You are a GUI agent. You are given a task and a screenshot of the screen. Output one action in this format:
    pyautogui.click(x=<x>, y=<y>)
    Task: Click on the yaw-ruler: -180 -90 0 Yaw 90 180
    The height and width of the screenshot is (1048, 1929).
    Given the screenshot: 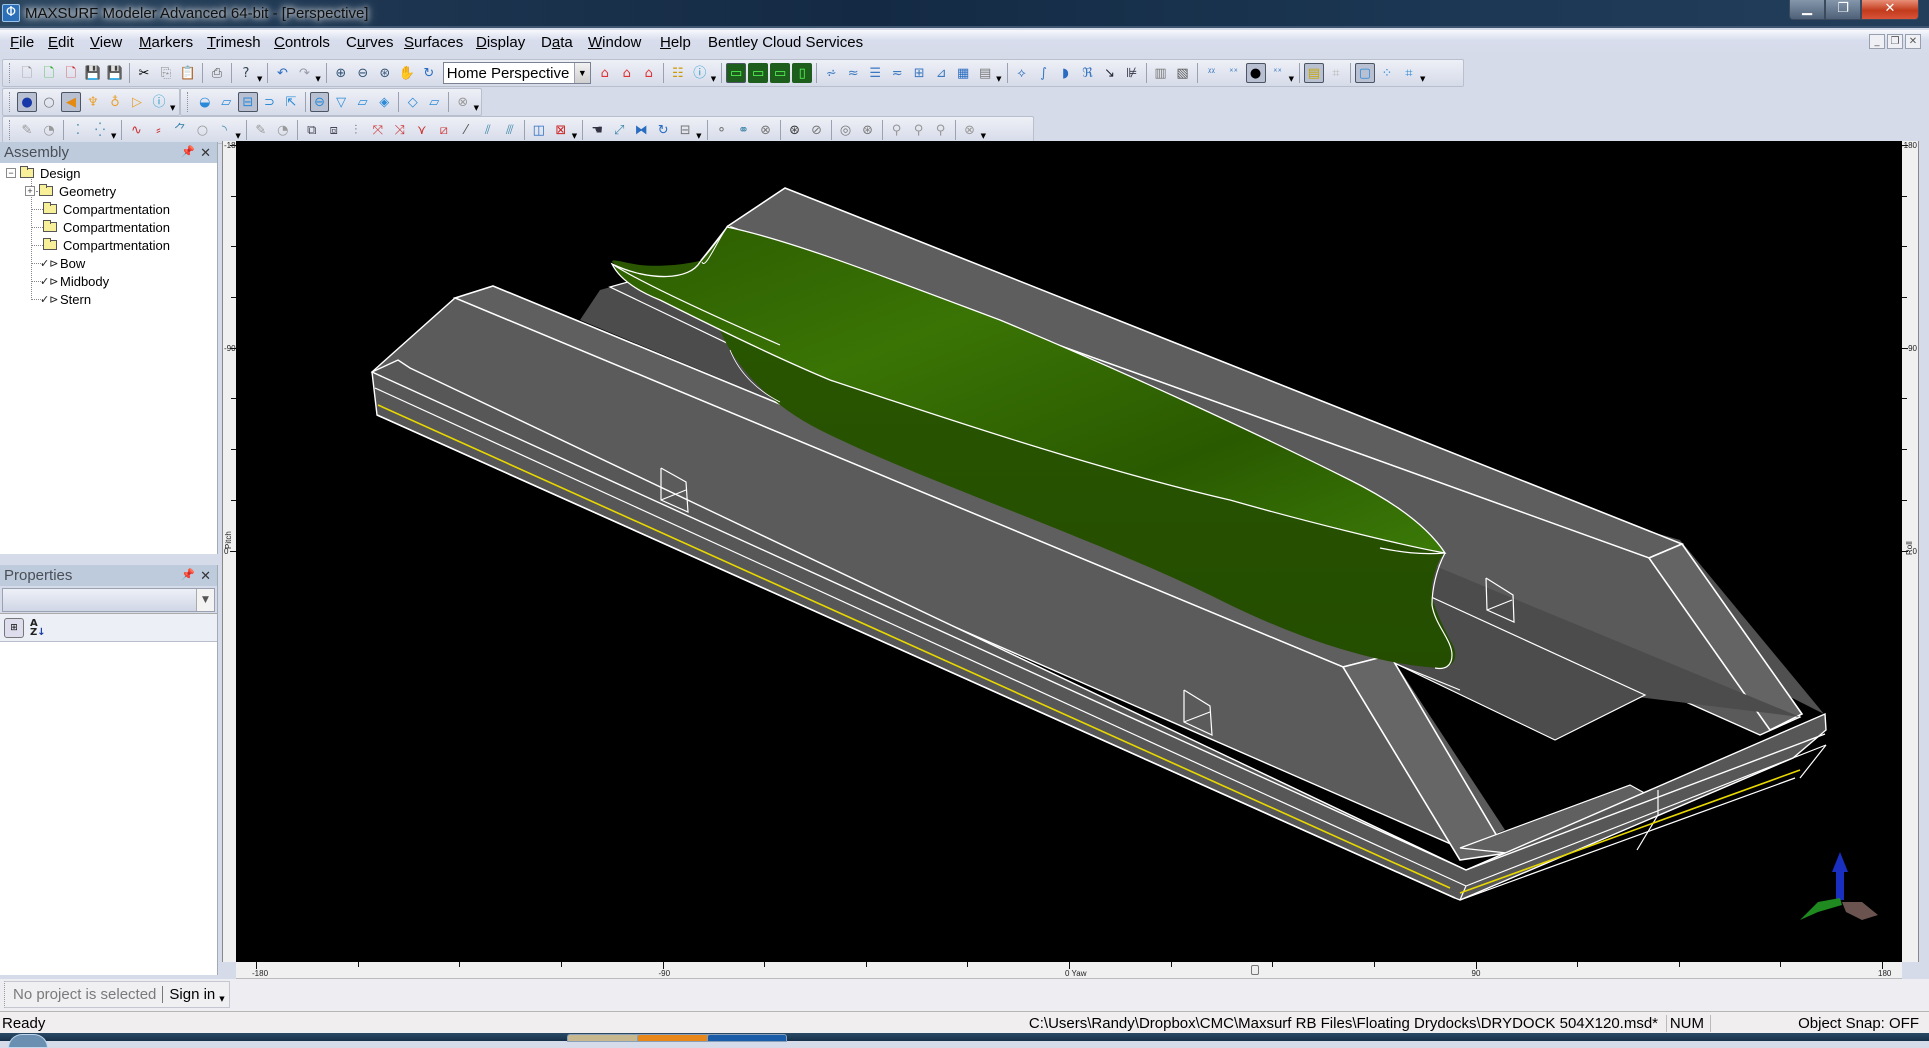 What is the action you would take?
    pyautogui.click(x=1069, y=970)
    